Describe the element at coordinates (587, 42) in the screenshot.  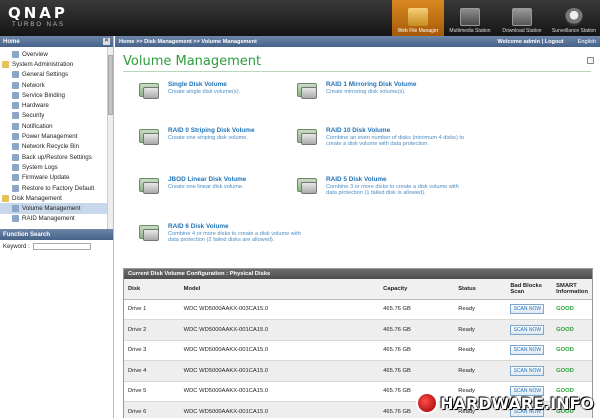
I see `language-select: English` at that location.